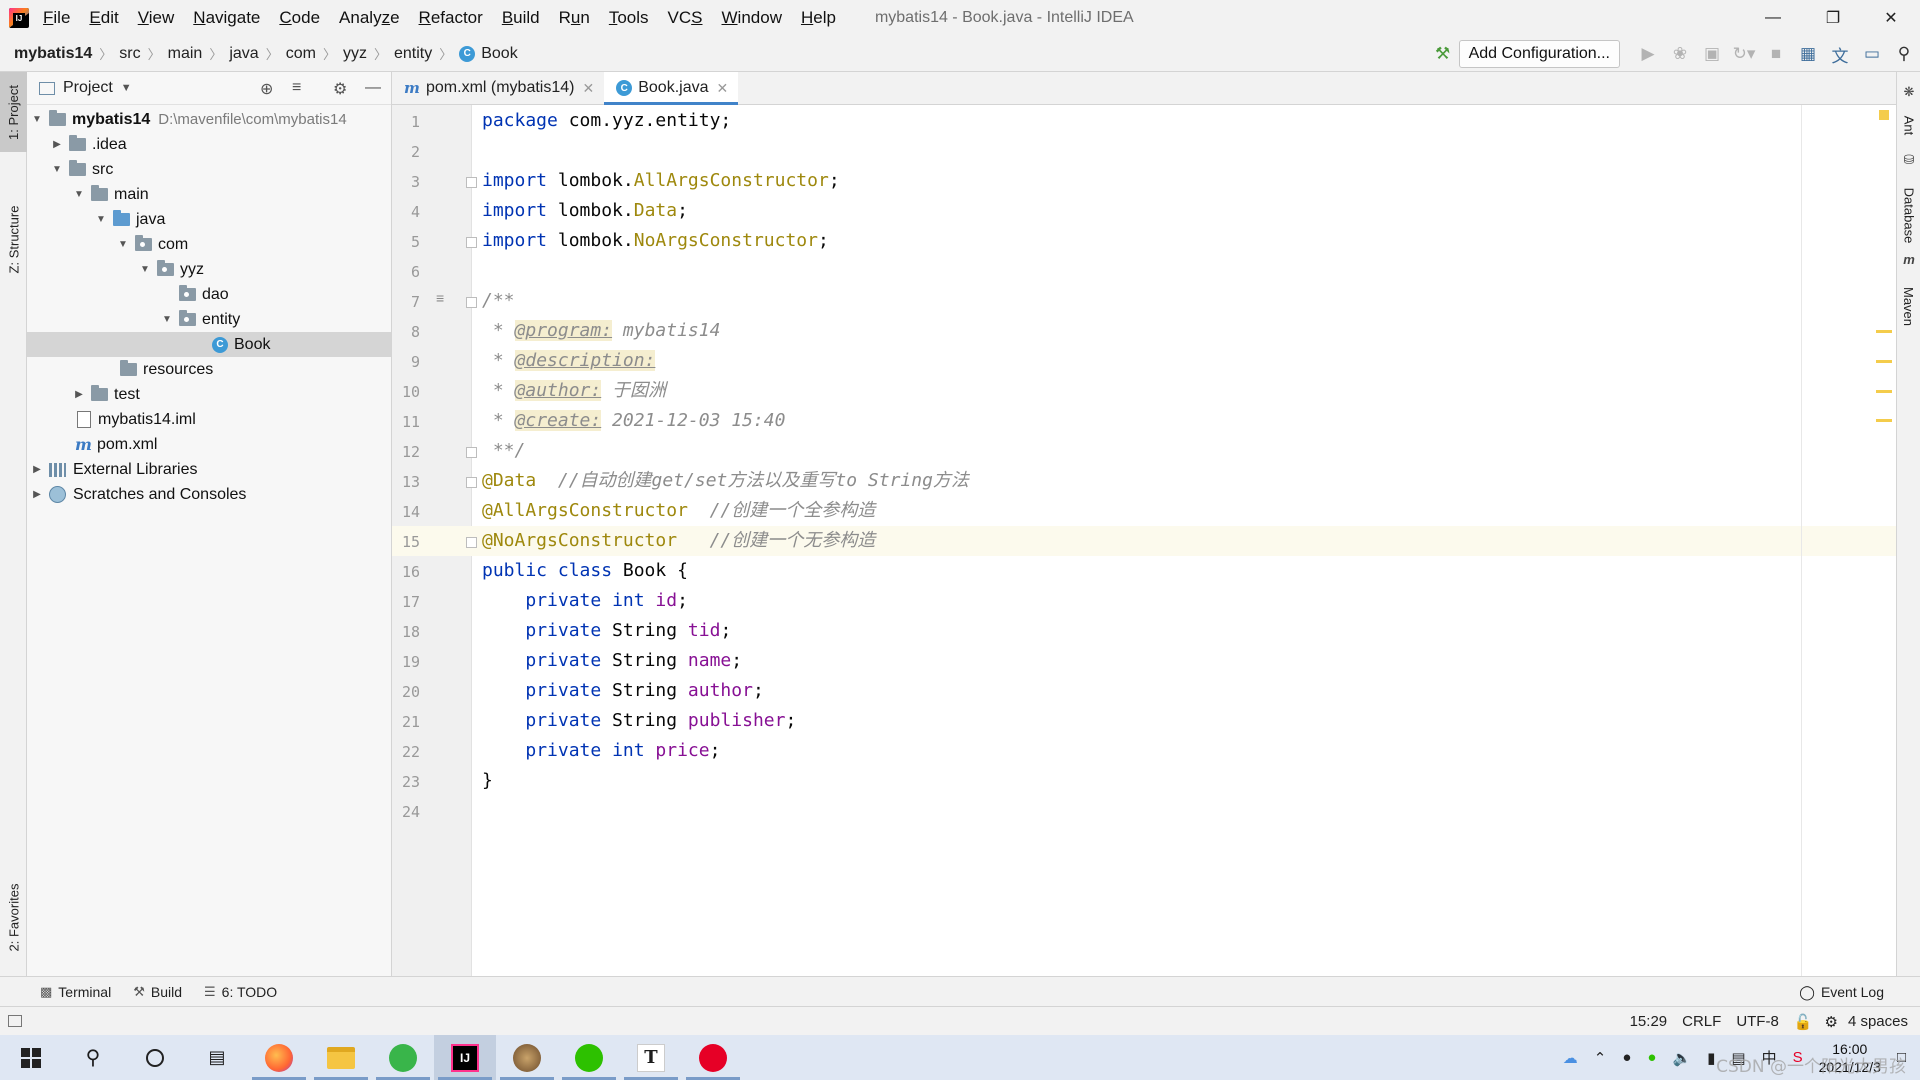 The image size is (1920, 1080). I want to click on menu-run: Run, so click(574, 18).